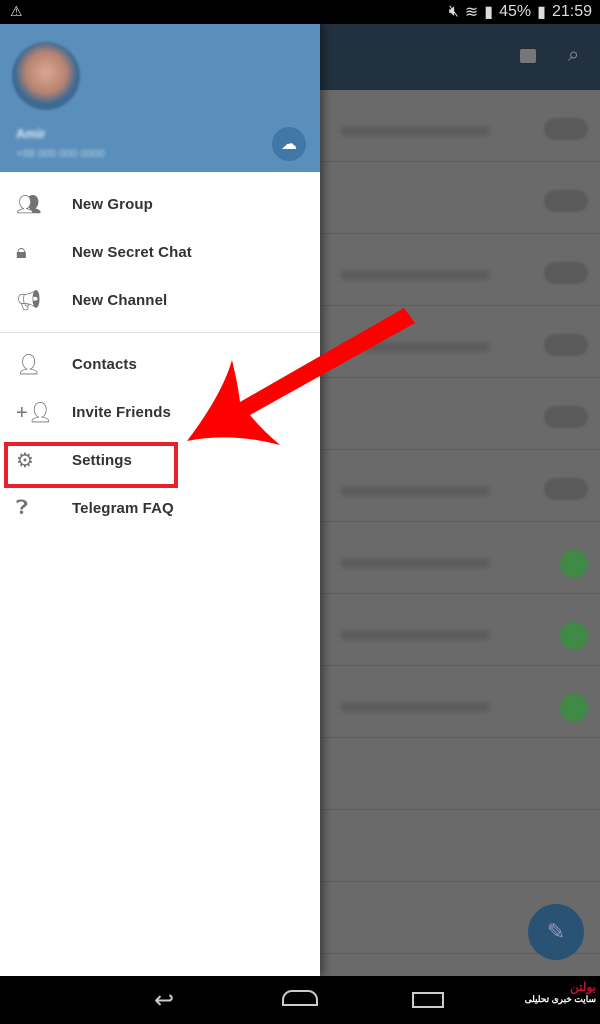 The width and height of the screenshot is (600, 1024). I want to click on contact-icon: 👤︎, so click(29, 364).